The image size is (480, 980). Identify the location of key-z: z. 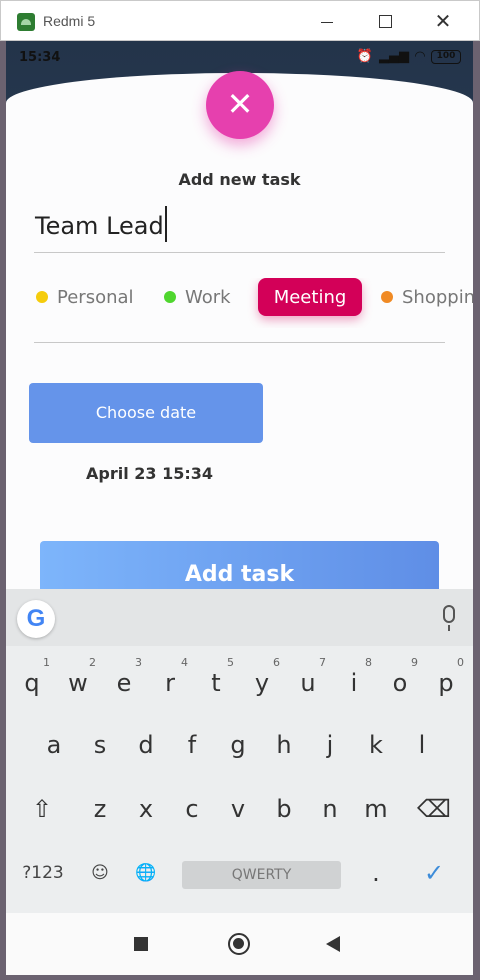
(100, 809).